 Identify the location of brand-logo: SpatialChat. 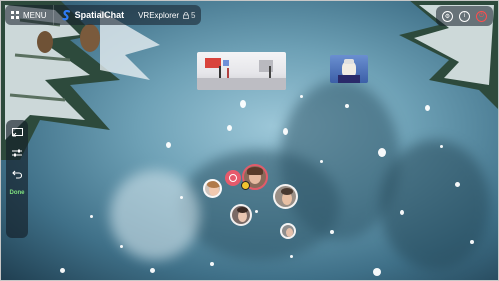
(93, 15).